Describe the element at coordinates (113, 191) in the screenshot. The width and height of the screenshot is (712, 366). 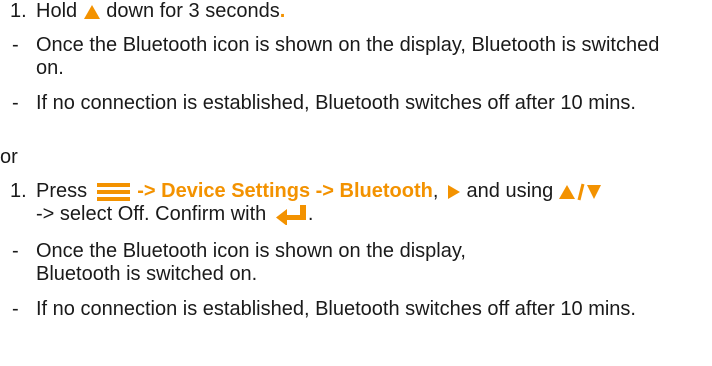
I see `hamburger-menu-icon` at that location.